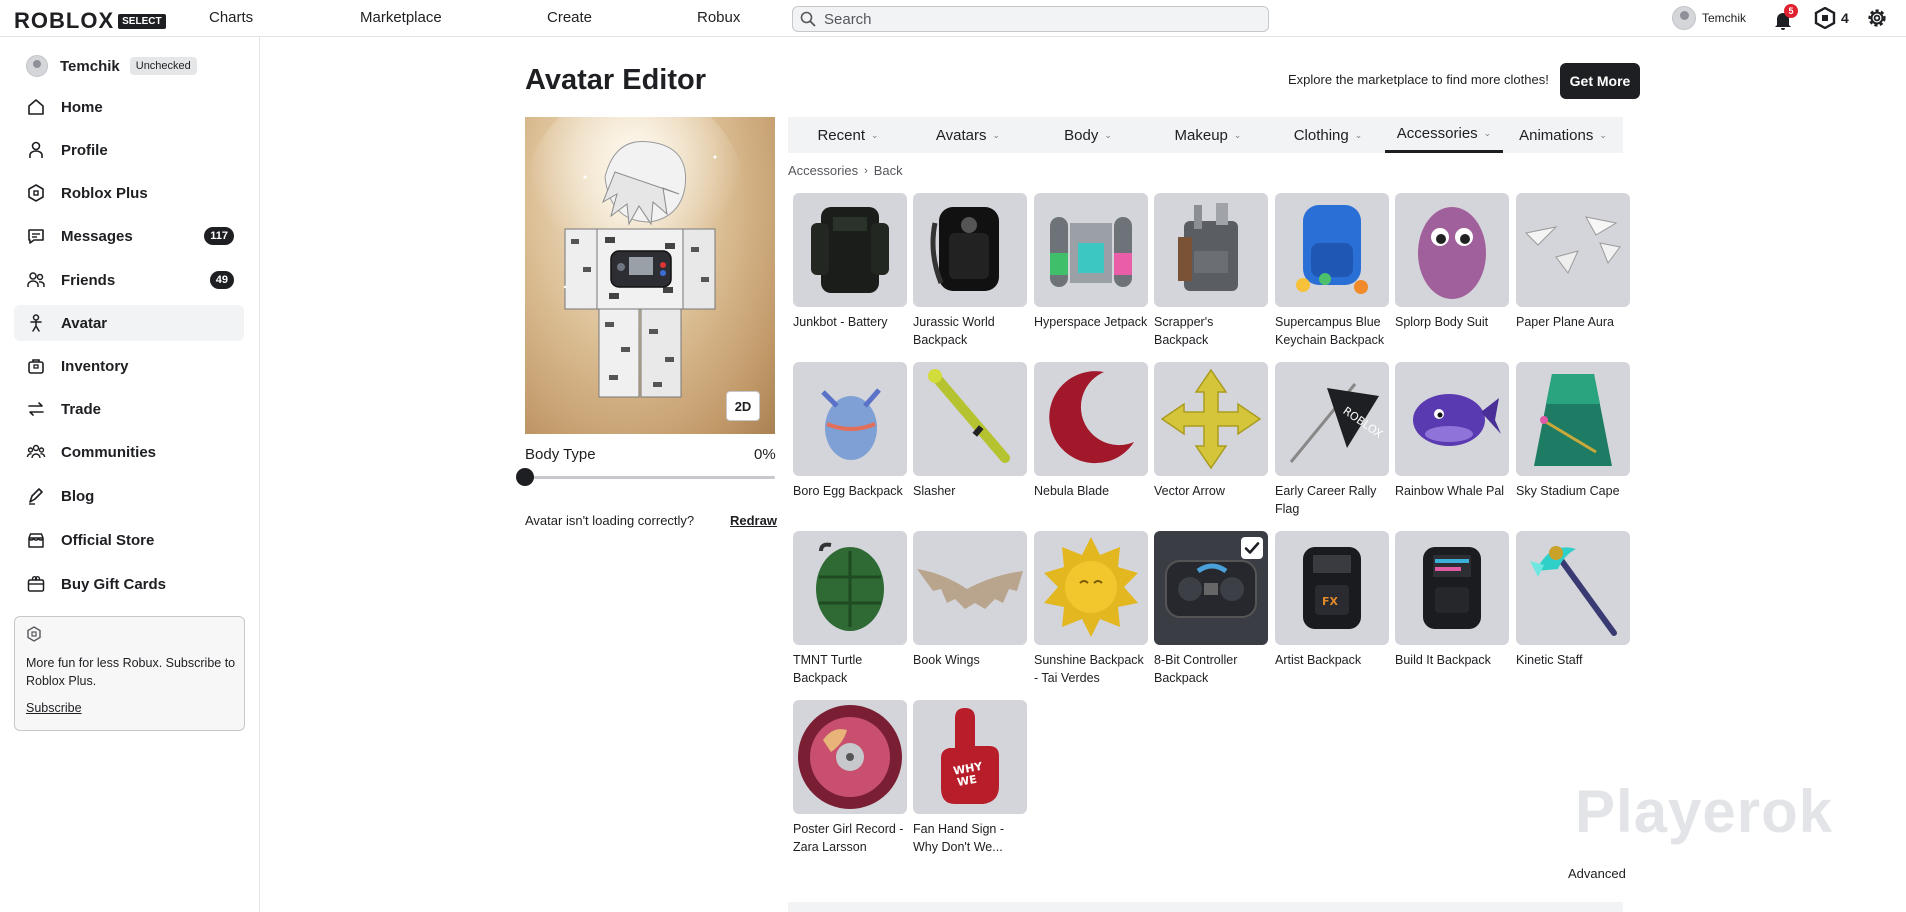 This screenshot has height=912, width=1906. What do you see at coordinates (1452, 262) in the screenshot?
I see `item-splorp-body-suit: Splorp Body Suit` at bounding box center [1452, 262].